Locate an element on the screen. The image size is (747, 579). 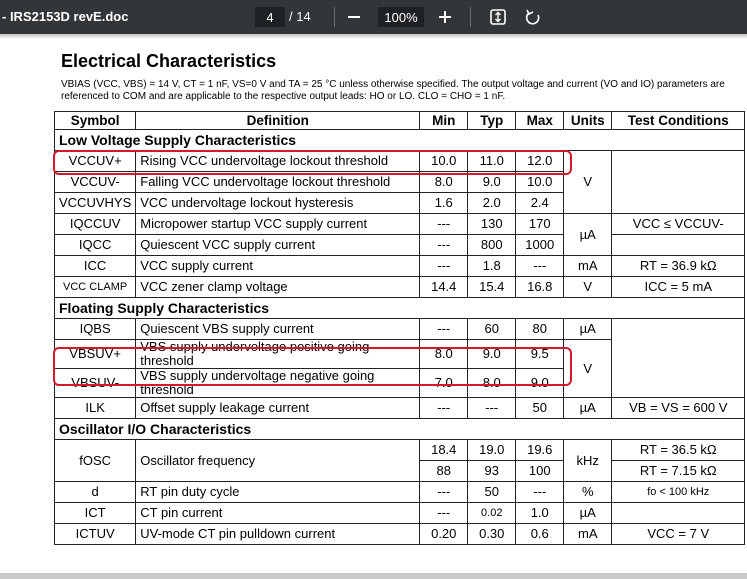
zoom-in-button is located at coordinates (445, 17).